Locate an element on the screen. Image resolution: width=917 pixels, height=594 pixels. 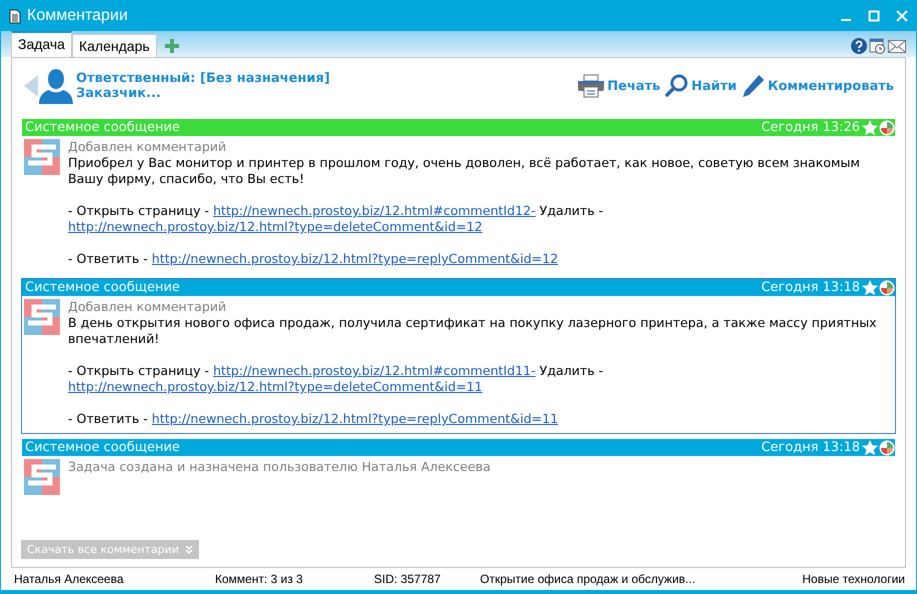
url-link: http://newnech.prostoy.biz/12.html#commentId11- is located at coordinates (374, 370).